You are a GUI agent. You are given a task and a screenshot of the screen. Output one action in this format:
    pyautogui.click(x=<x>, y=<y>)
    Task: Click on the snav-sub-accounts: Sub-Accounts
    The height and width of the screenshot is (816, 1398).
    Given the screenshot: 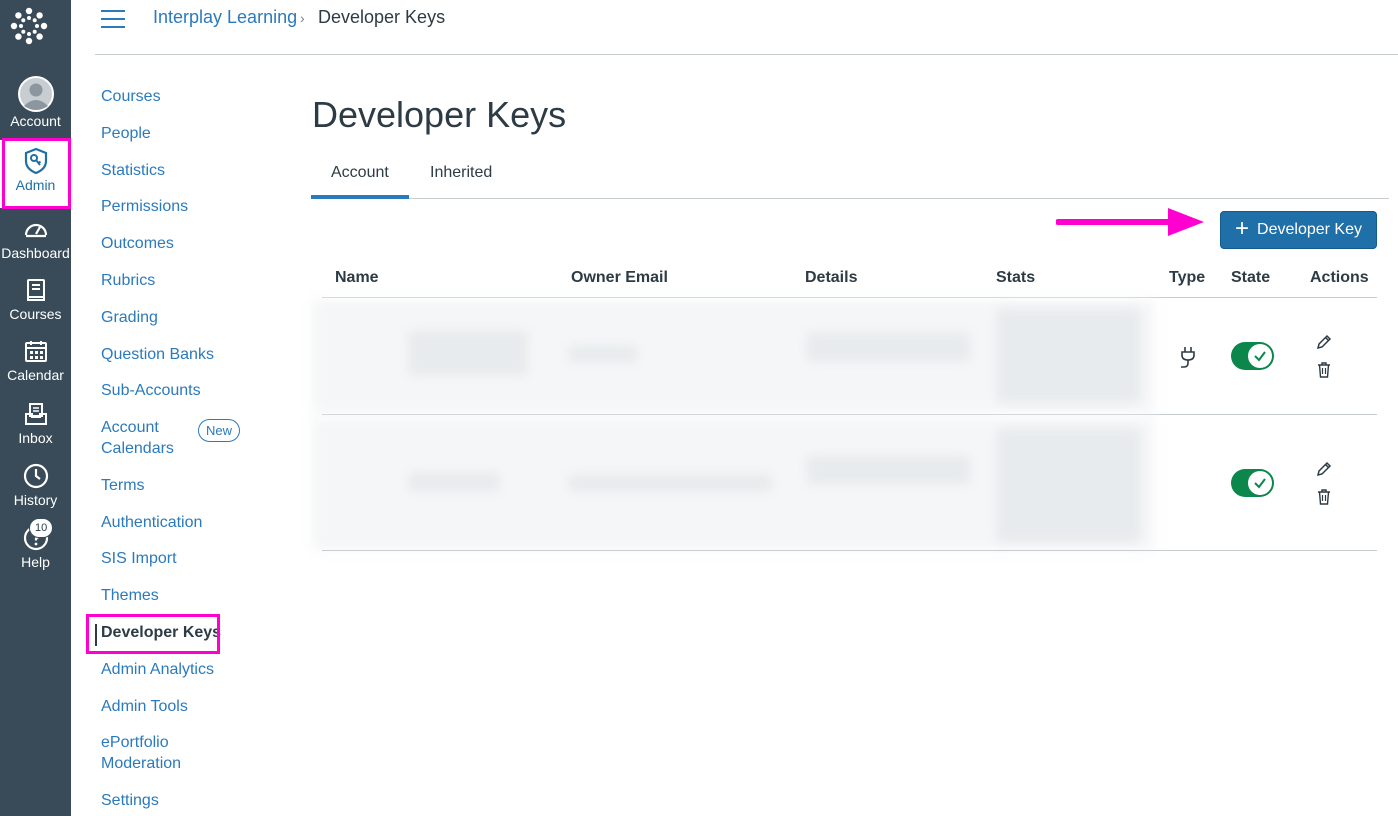 What is the action you would take?
    pyautogui.click(x=151, y=390)
    